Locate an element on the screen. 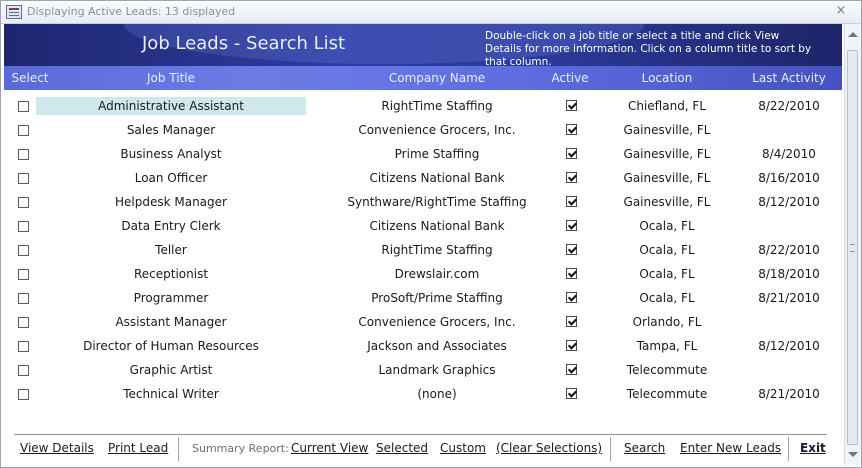 The width and height of the screenshot is (862, 468). column-header-last-activity: Last Activity is located at coordinates (789, 78).